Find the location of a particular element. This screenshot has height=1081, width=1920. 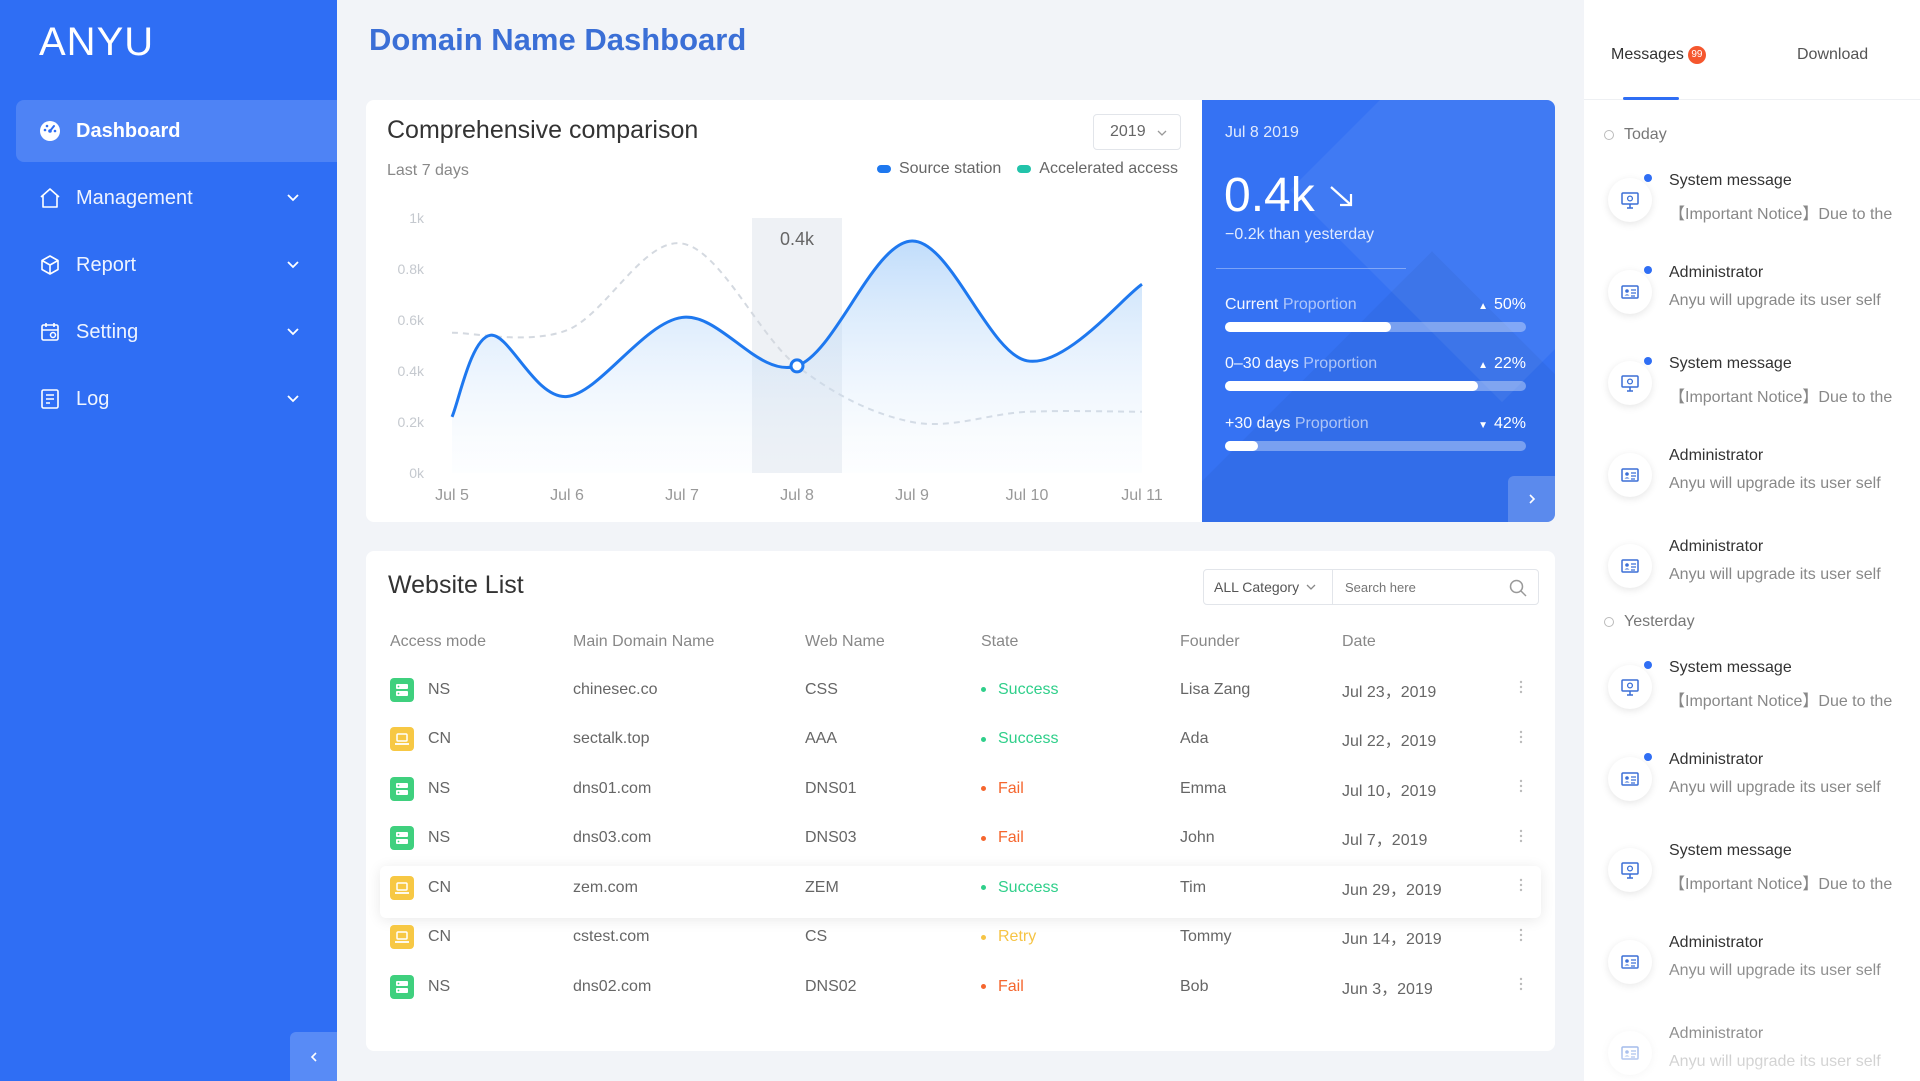

status-label: Success is located at coordinates (1028, 689).